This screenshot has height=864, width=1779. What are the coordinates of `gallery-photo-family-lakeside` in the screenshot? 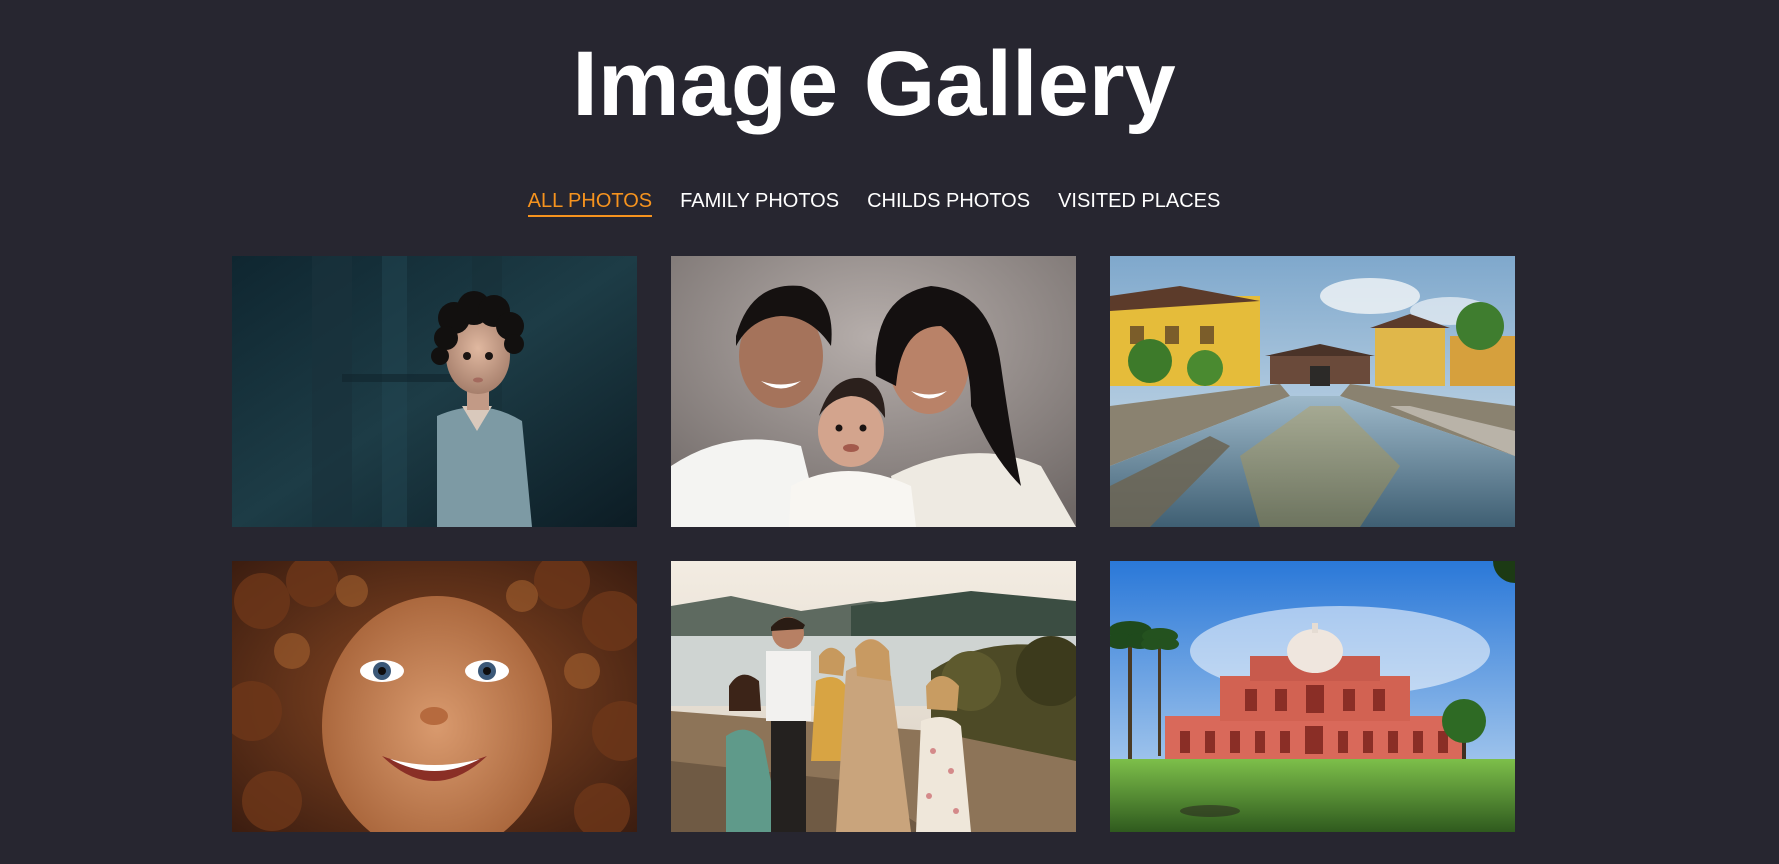 It's located at (873, 696).